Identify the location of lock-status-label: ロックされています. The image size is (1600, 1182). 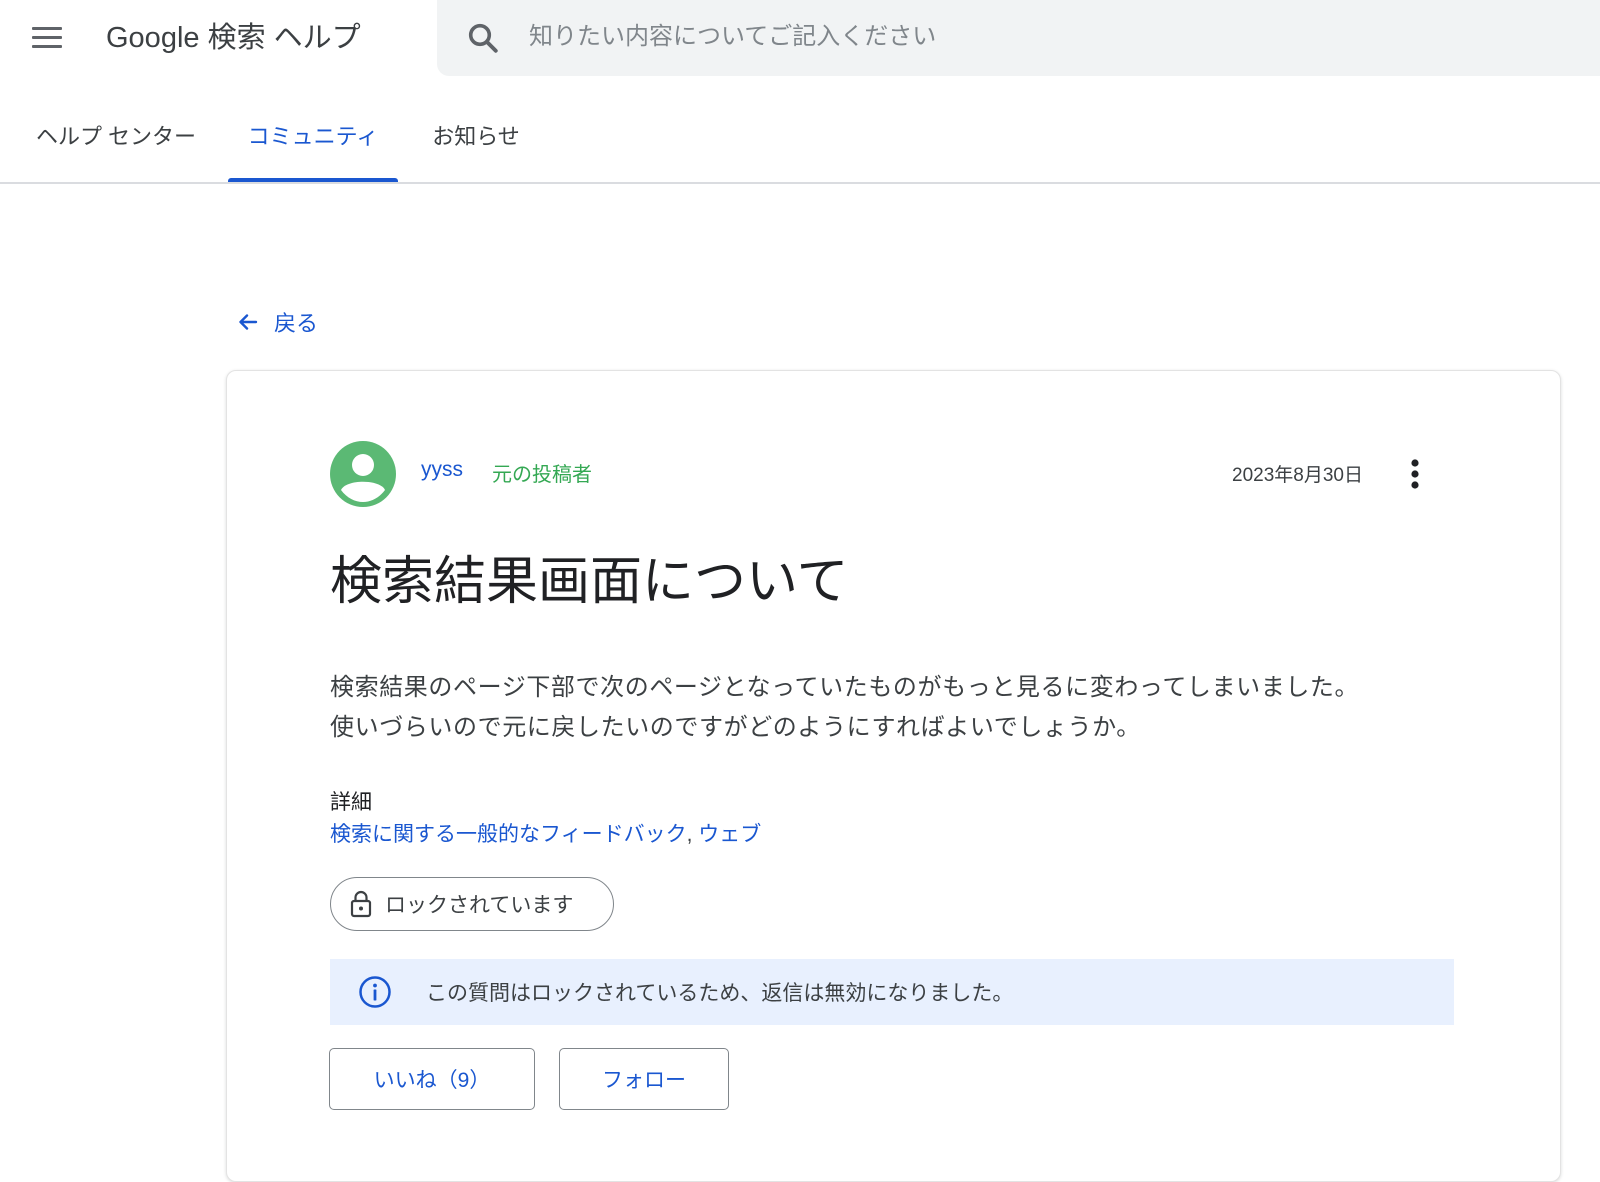
(479, 905).